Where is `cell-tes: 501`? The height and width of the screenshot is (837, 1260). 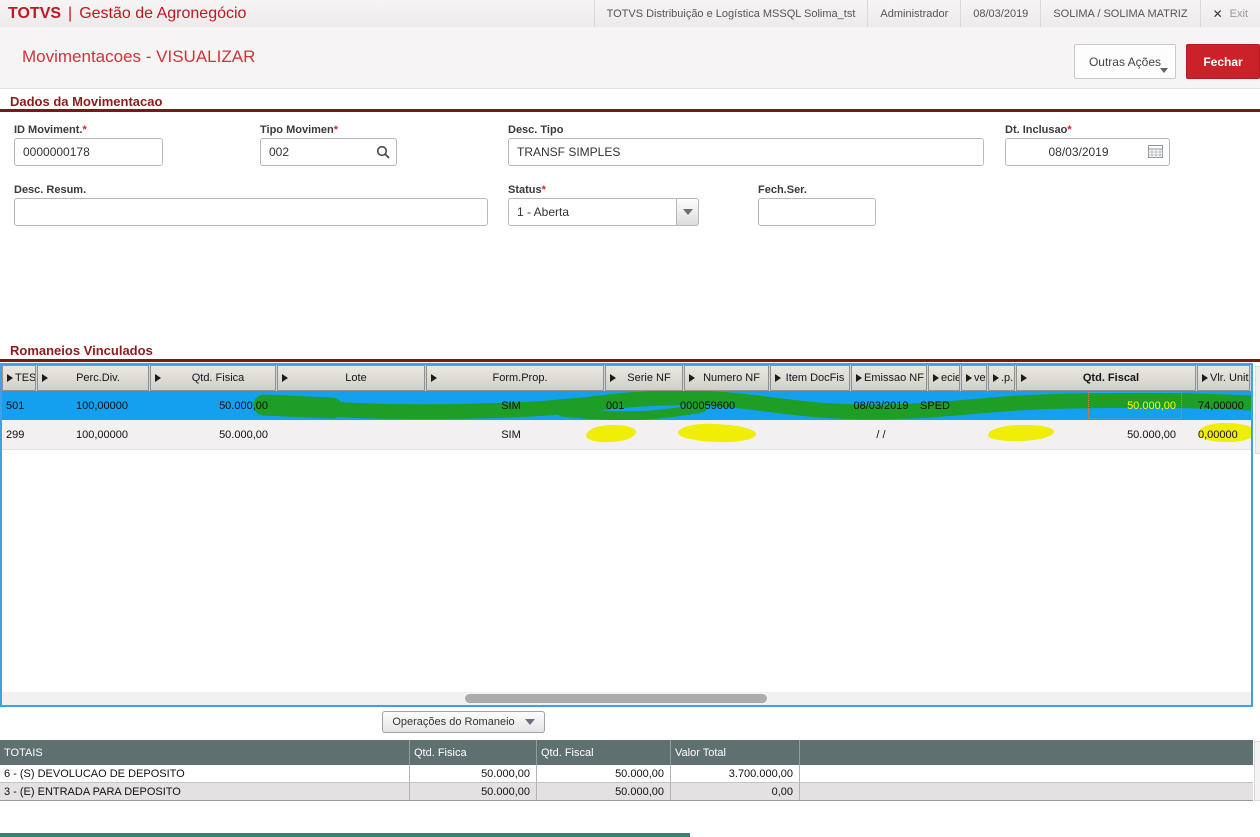
cell-tes: 501 is located at coordinates (19, 405).